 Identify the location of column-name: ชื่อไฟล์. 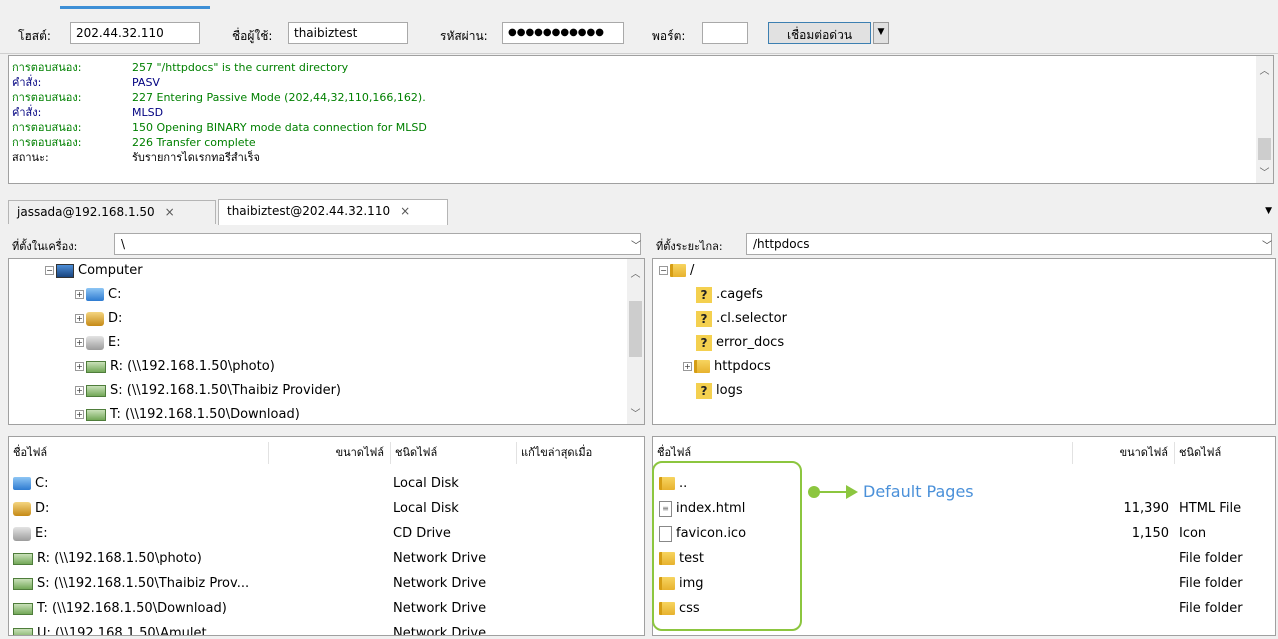
(139, 453).